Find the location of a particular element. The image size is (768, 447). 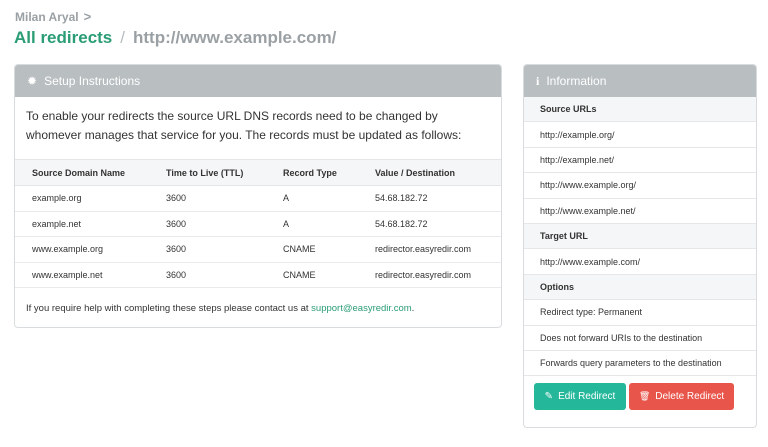

option-item: Redirect type: Permanent is located at coordinates (640, 313).